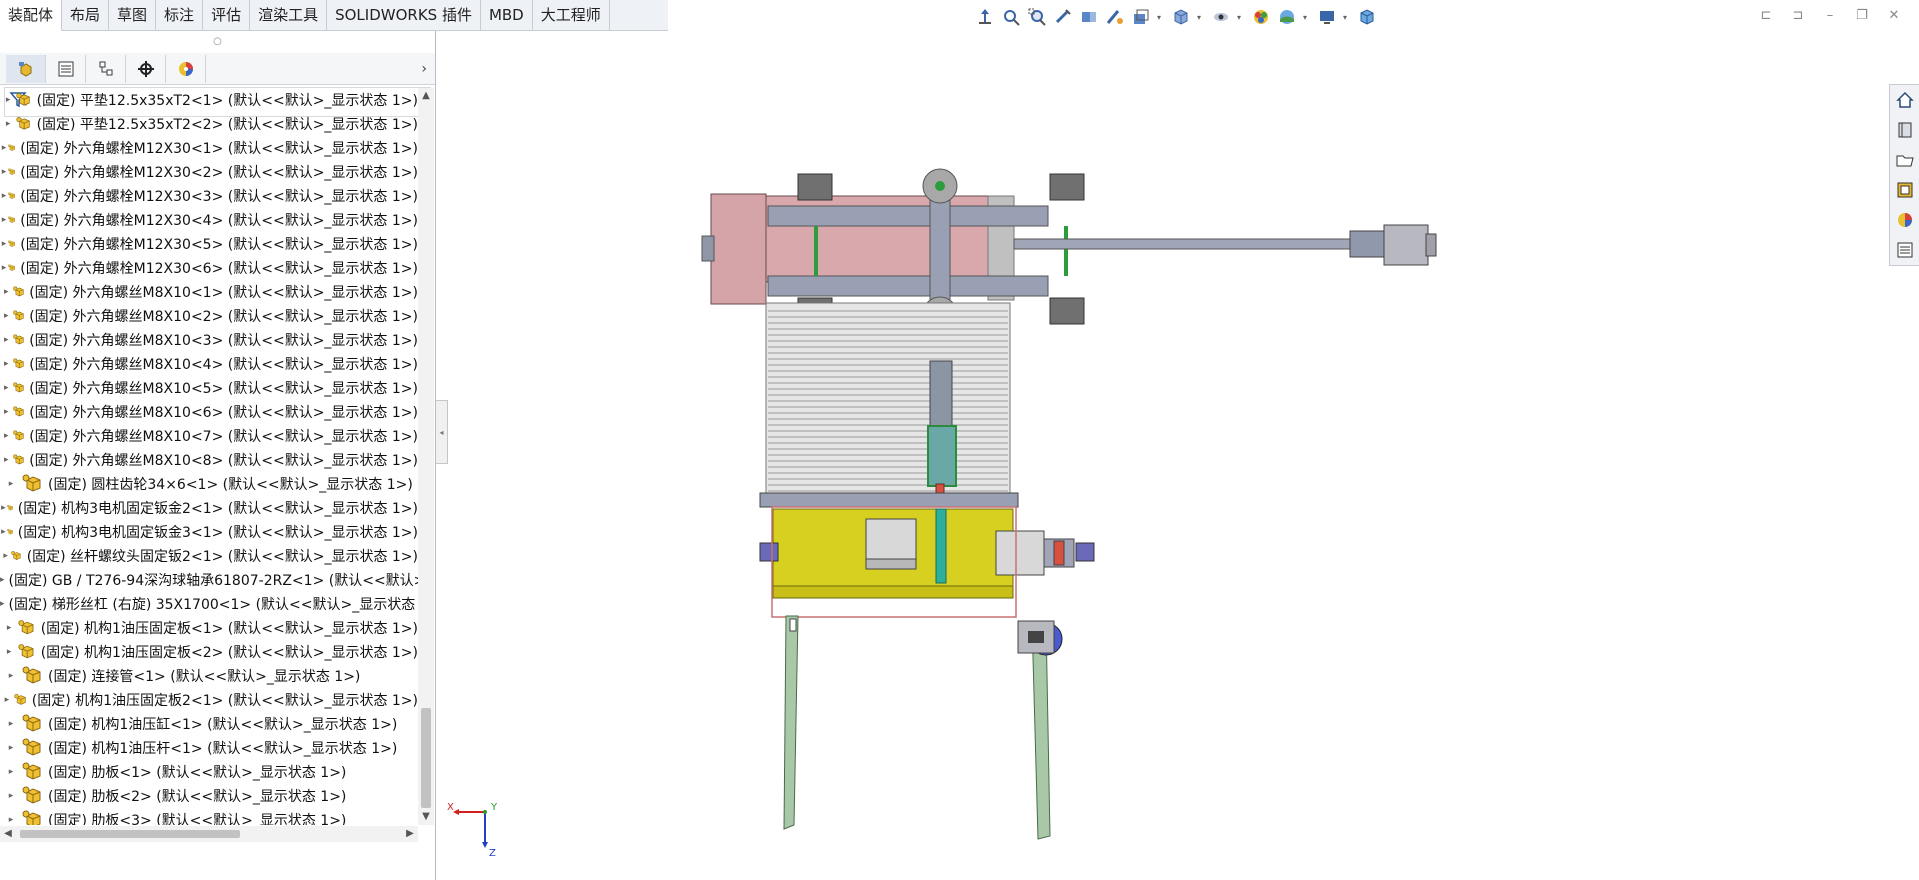  I want to click on tree-item: ▸ (固定) 丝杆螺纹头固定钣2<1> (默认<<默认>_显示状态 1>), so click(209, 556).